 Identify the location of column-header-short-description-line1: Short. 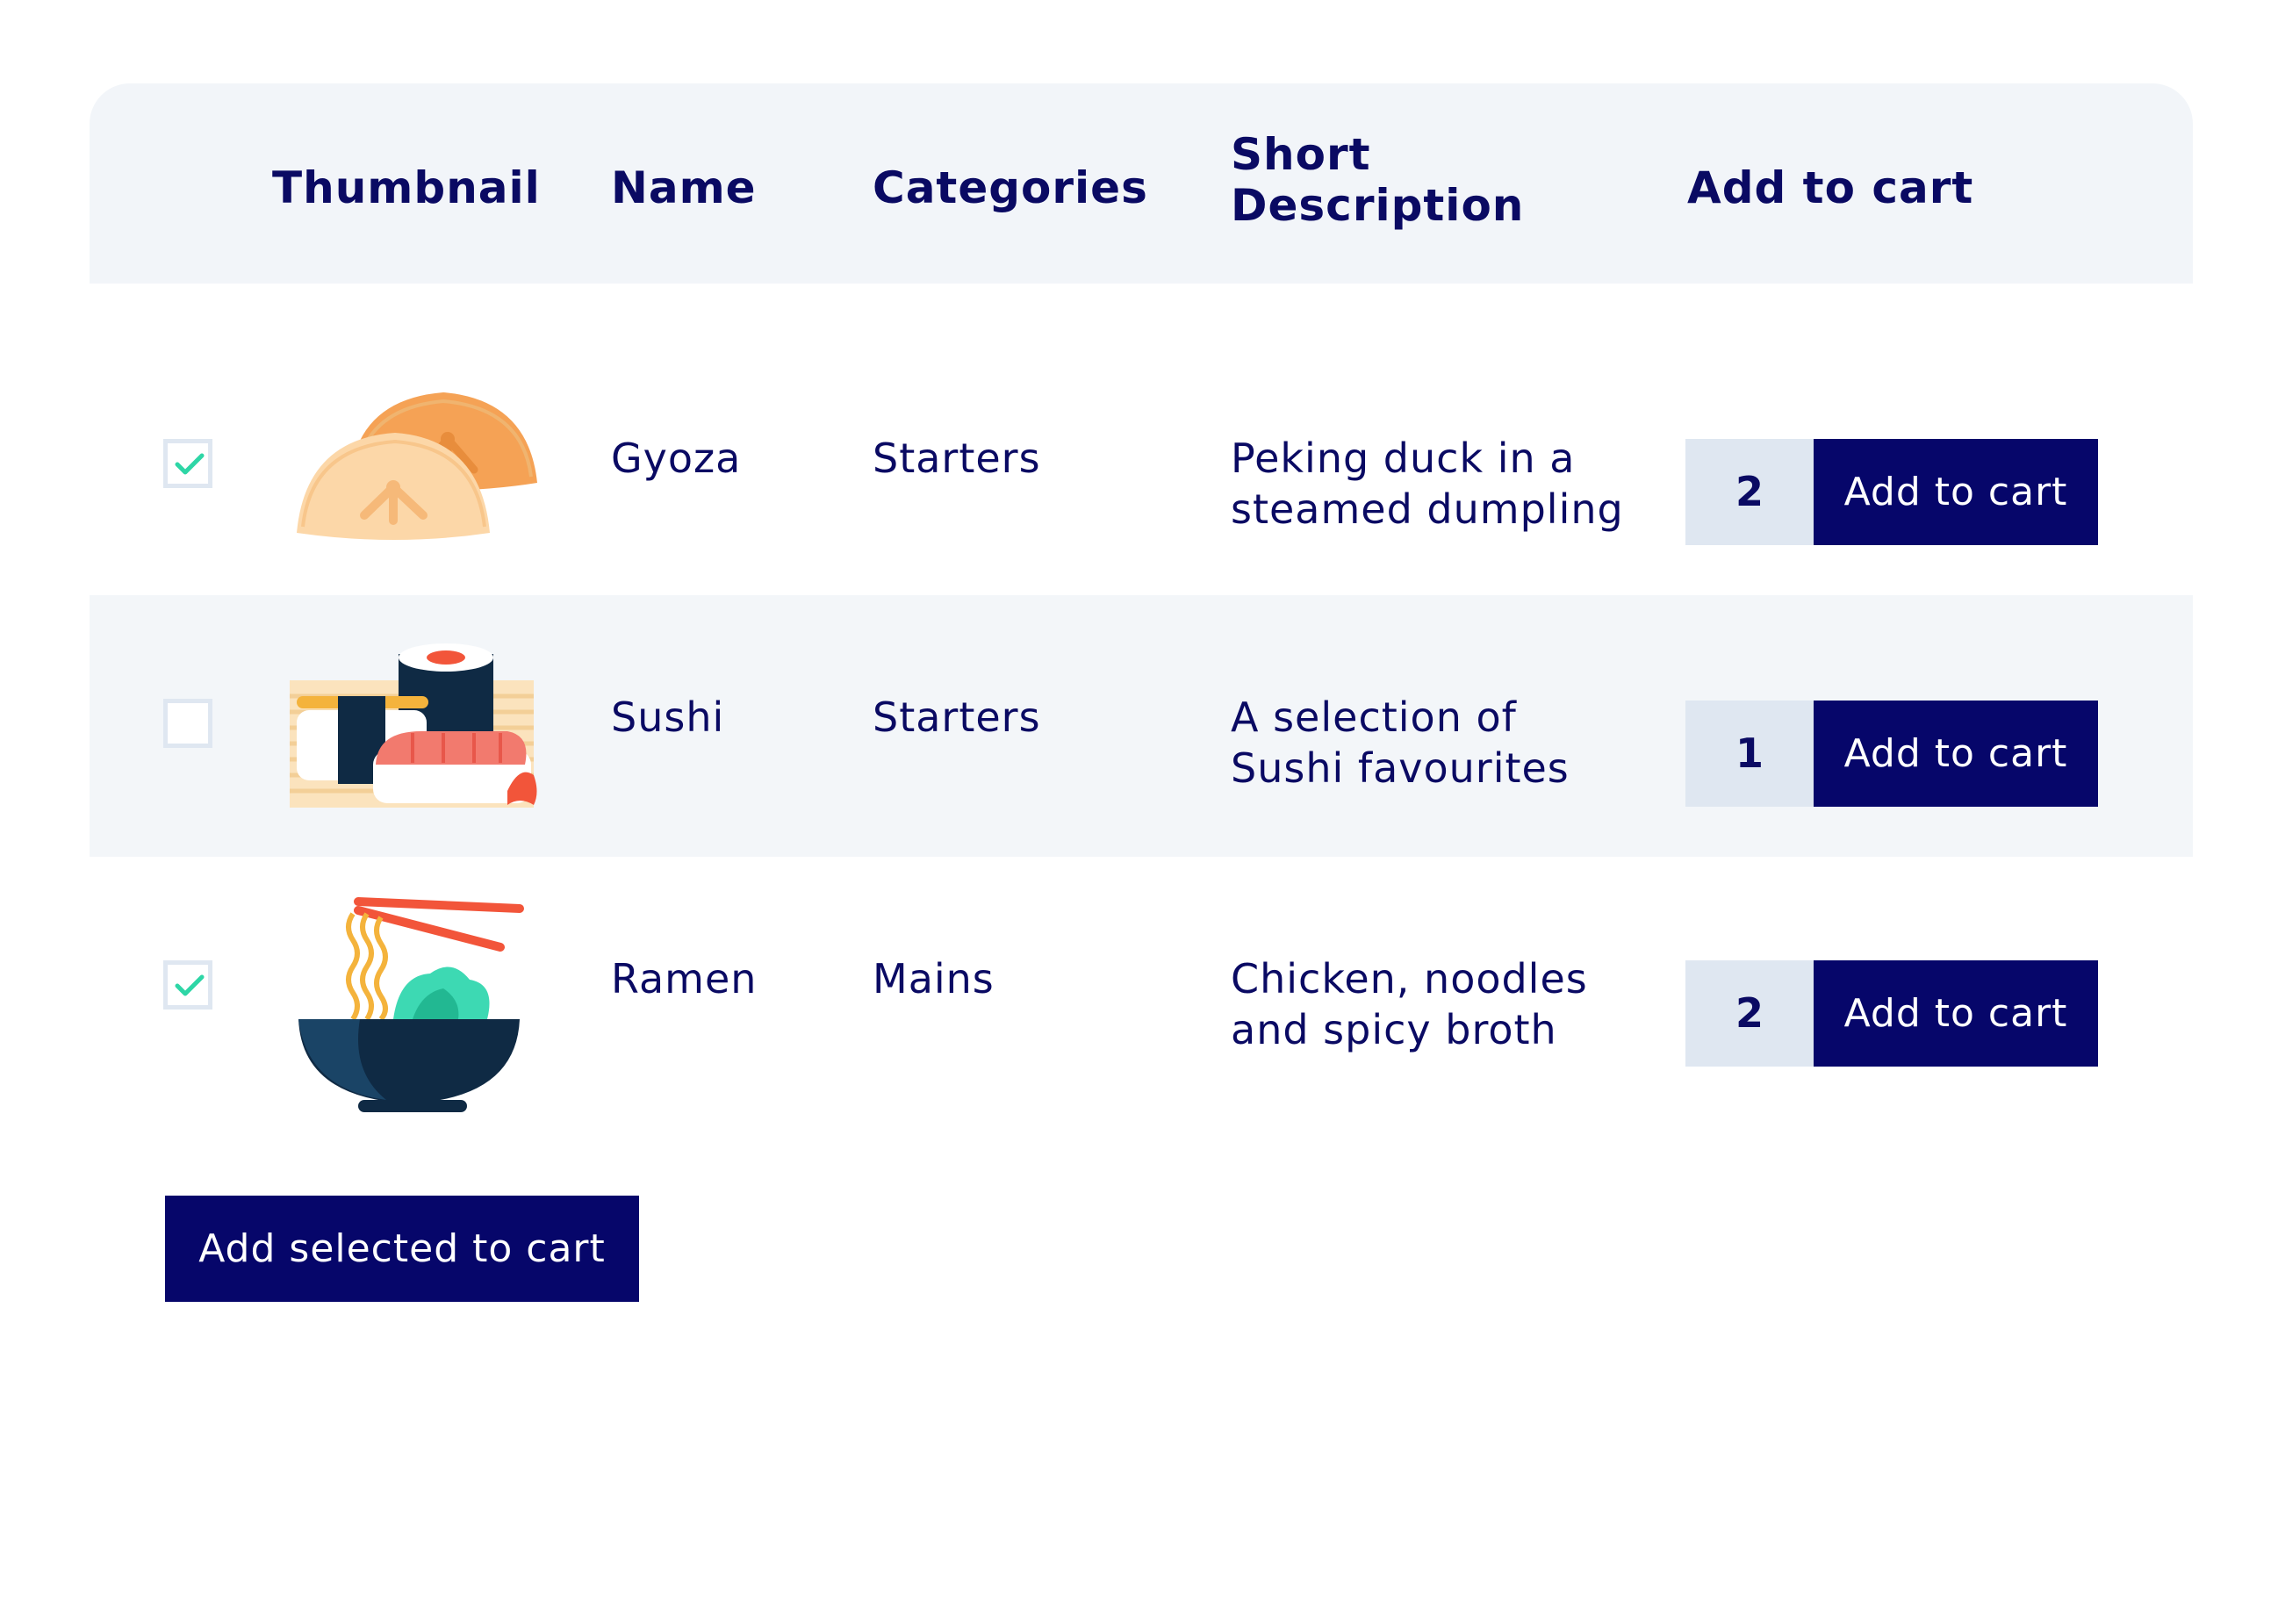
(1301, 155).